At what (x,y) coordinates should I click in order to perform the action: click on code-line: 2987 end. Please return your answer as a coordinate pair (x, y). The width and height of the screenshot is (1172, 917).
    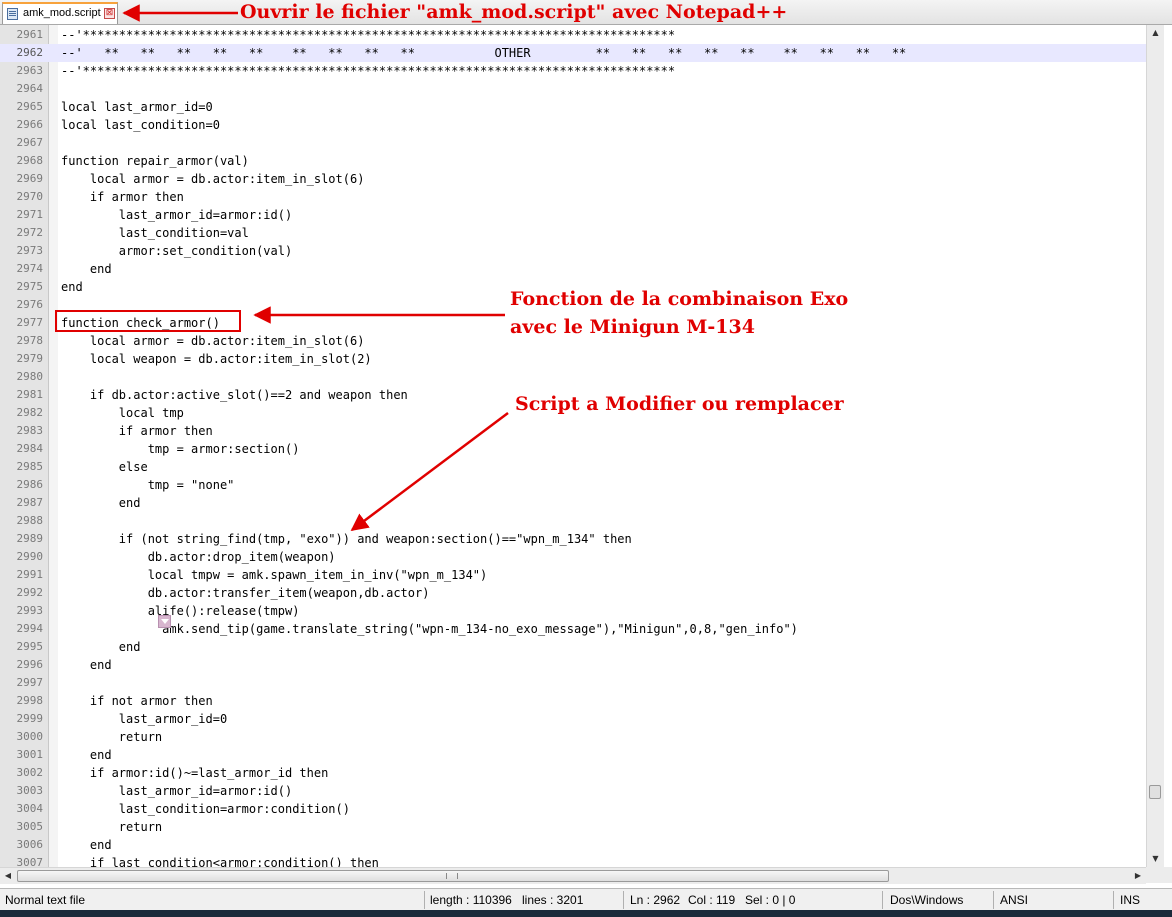
    Looking at the image, I should click on (573, 503).